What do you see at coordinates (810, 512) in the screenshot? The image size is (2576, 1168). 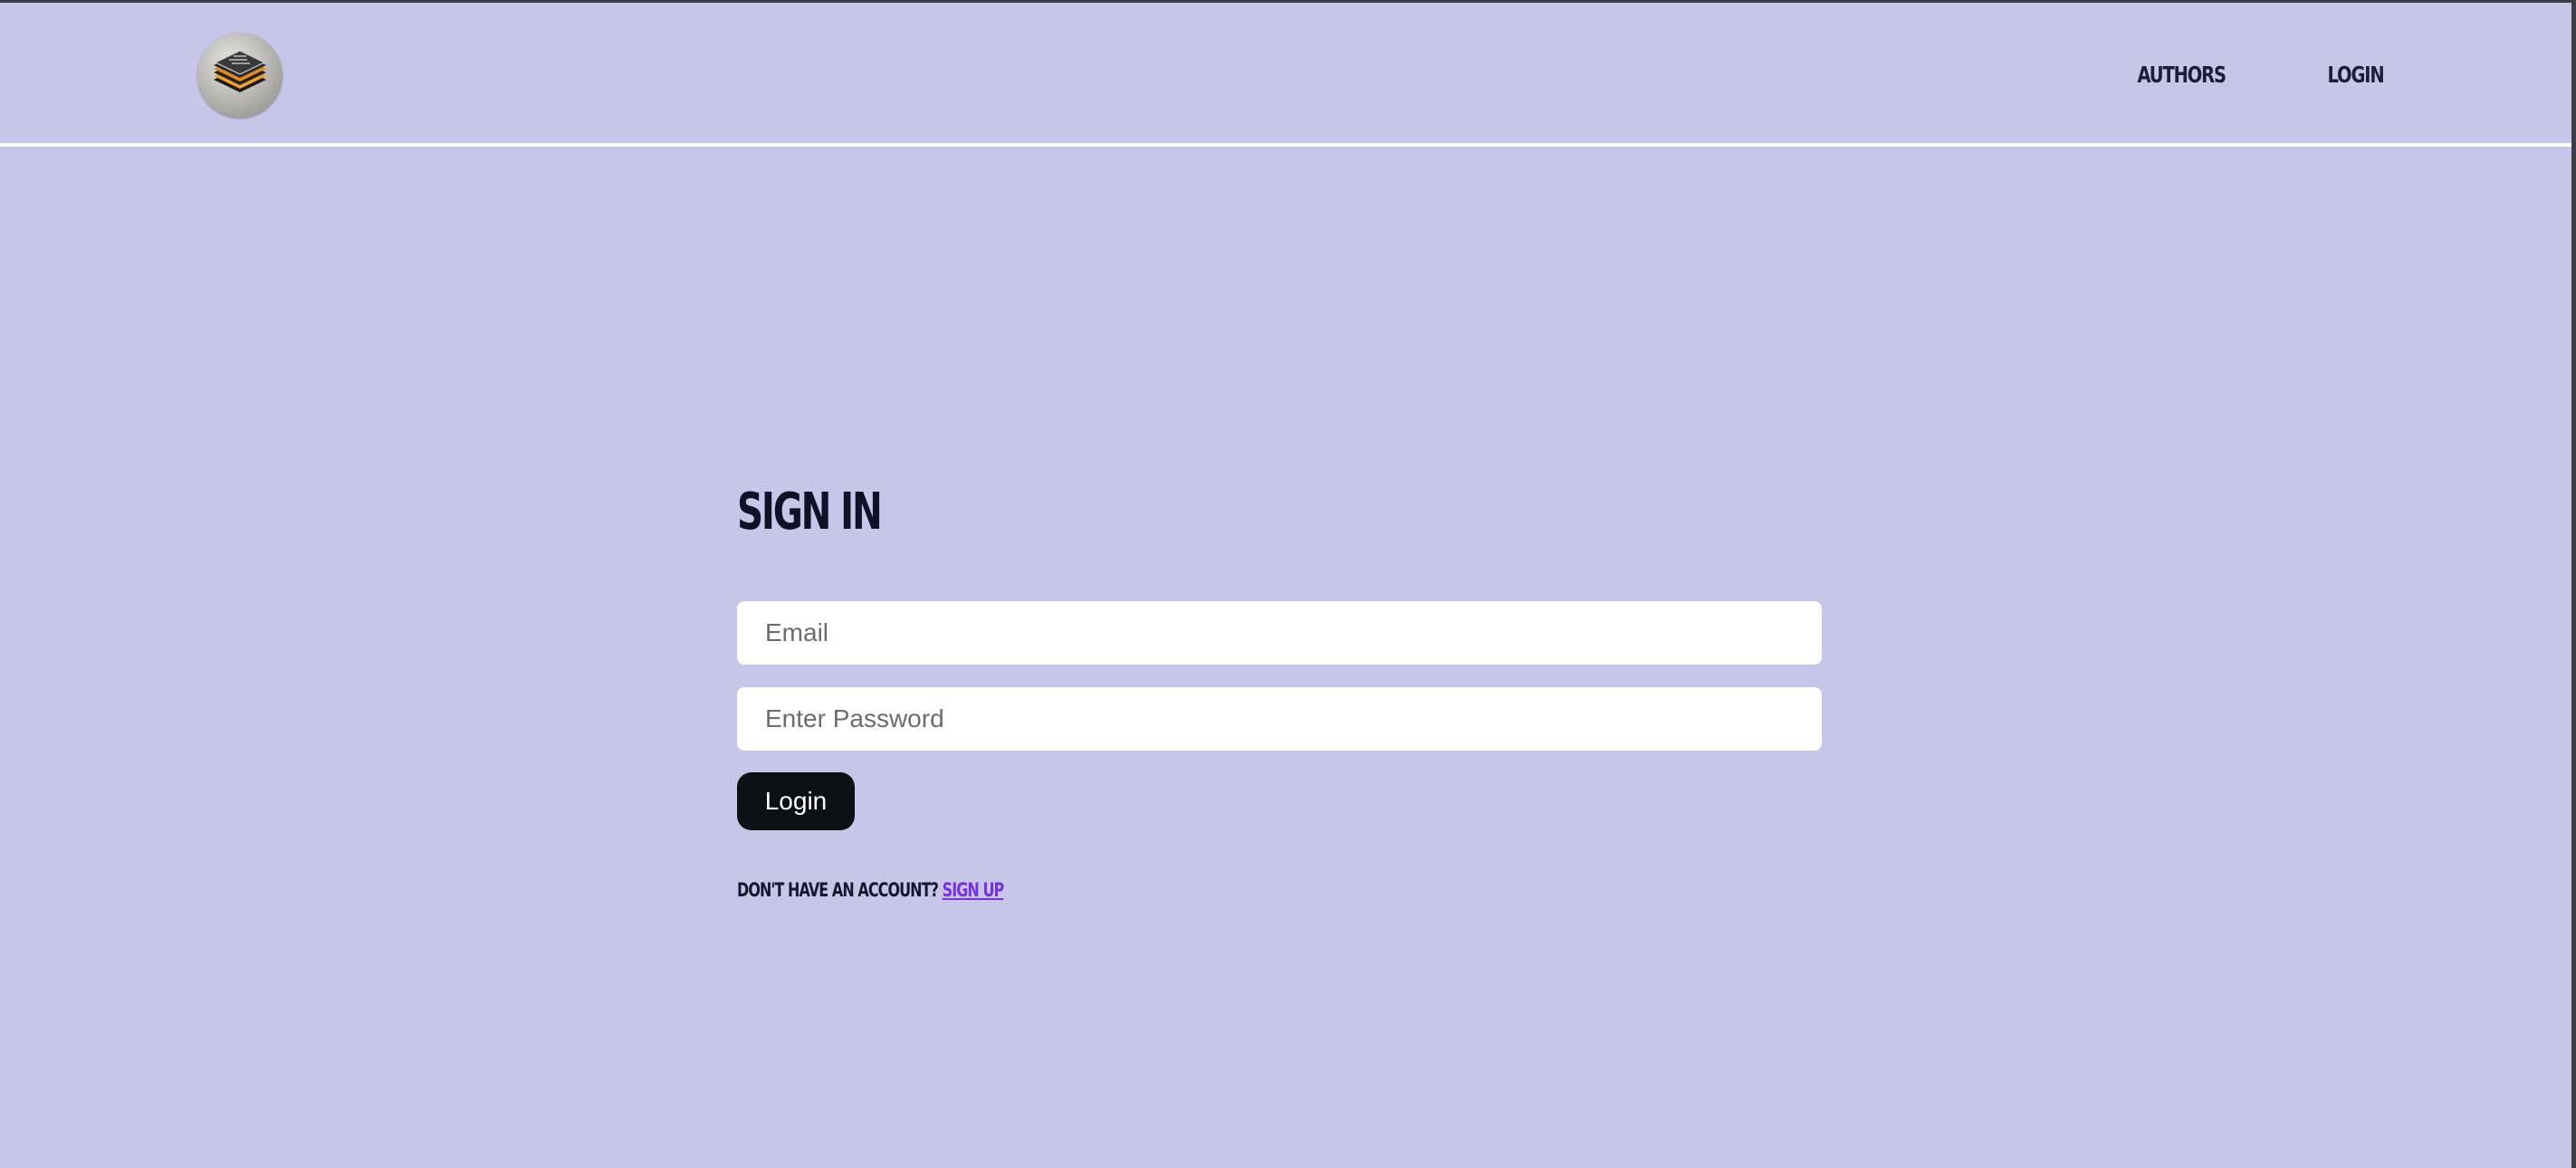 I see `page-title: SIGN IN` at bounding box center [810, 512].